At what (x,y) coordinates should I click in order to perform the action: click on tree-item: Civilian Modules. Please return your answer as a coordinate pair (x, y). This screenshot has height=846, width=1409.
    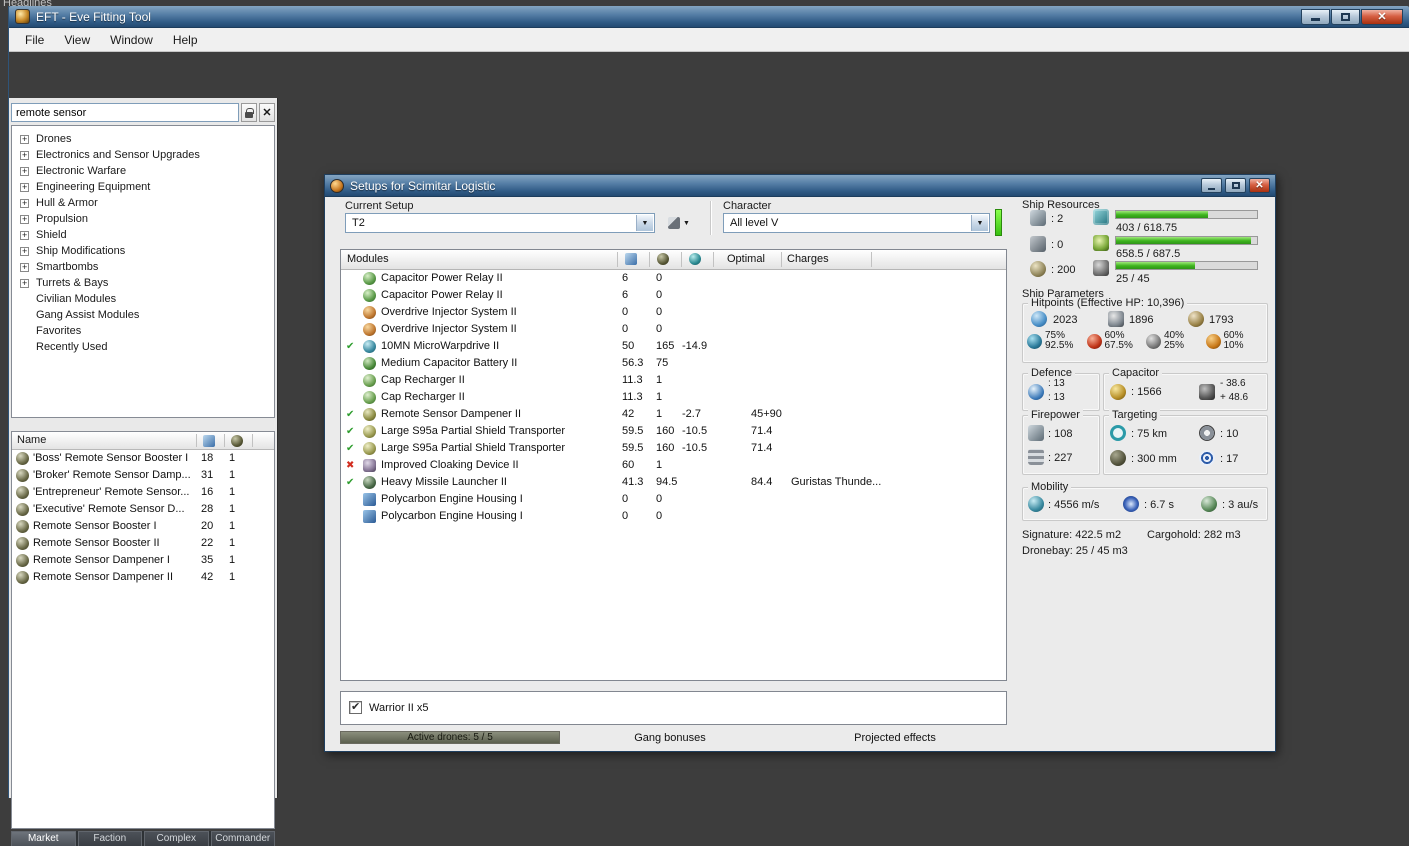
    Looking at the image, I should click on (143, 299).